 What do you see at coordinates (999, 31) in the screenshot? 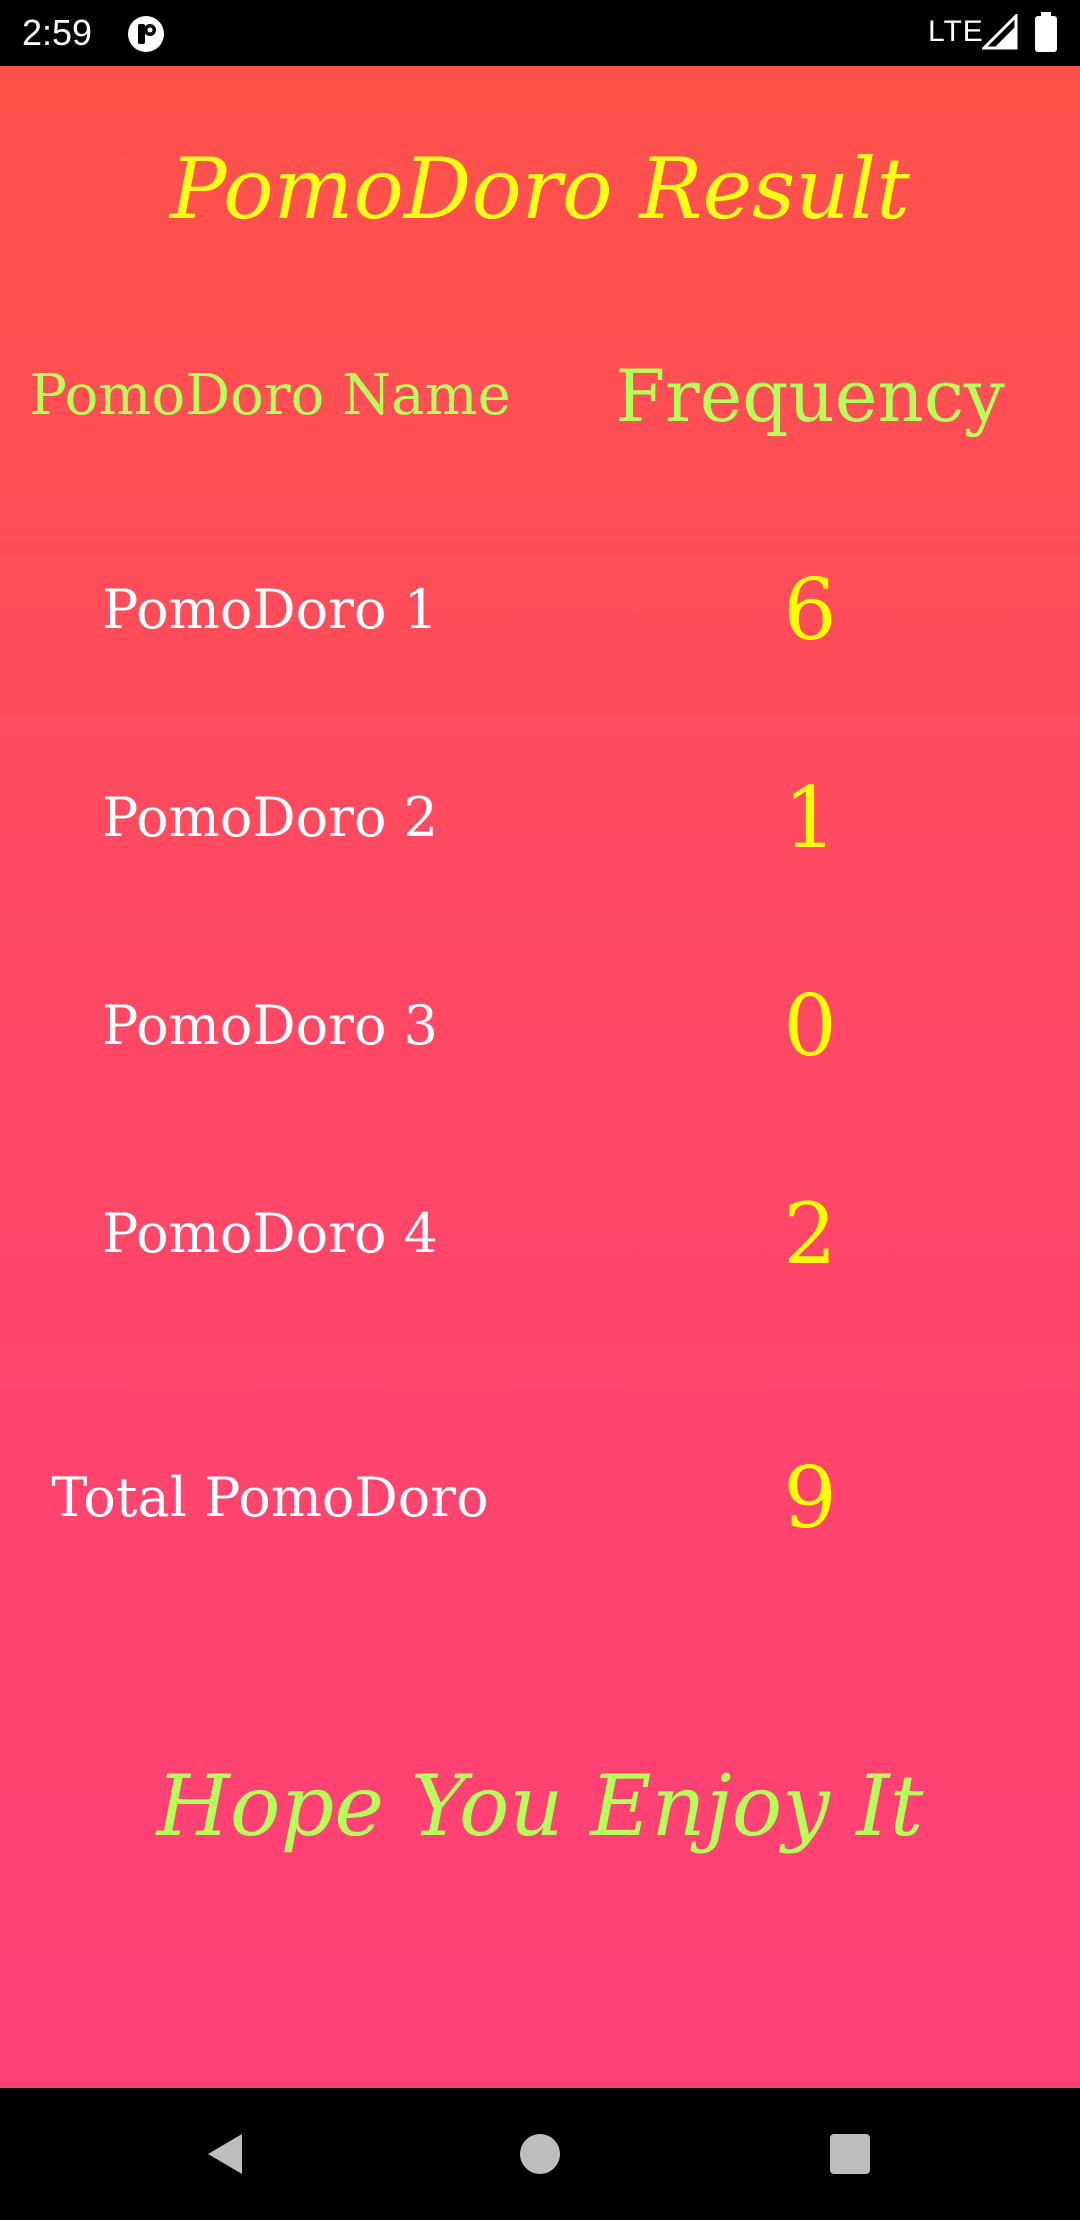
I see `signal-icon` at bounding box center [999, 31].